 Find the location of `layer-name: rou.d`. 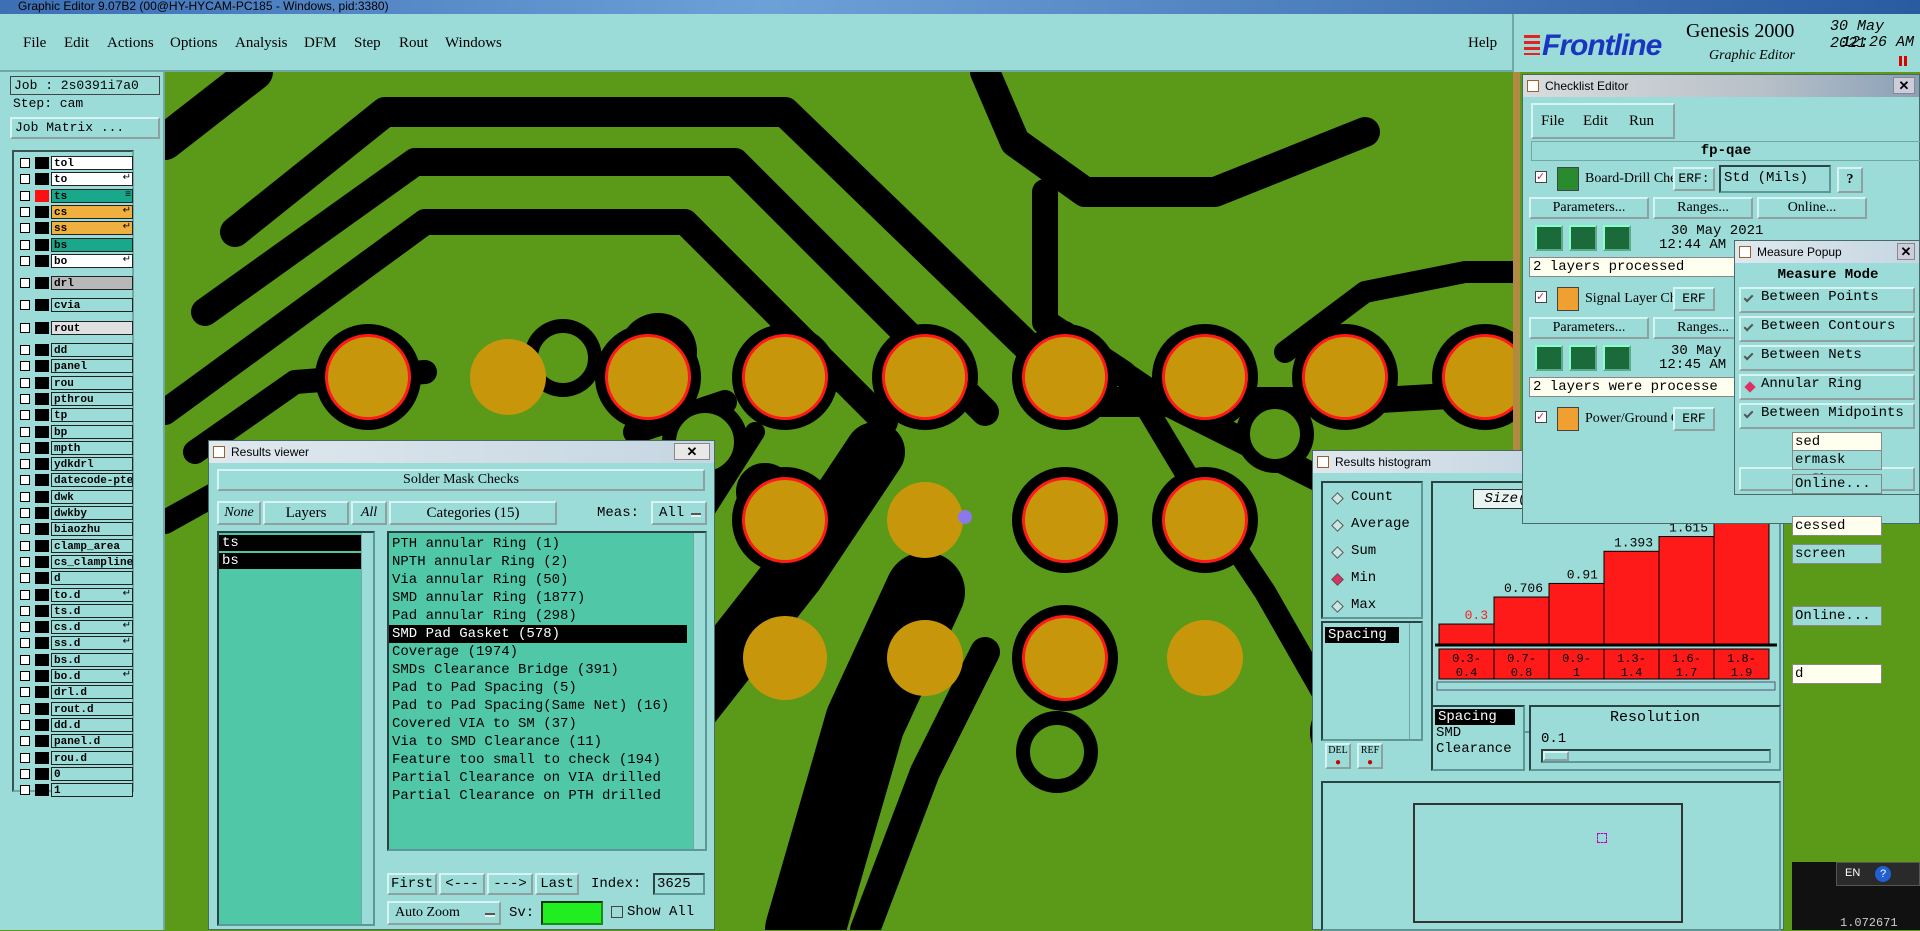

layer-name: rou.d is located at coordinates (92, 757).